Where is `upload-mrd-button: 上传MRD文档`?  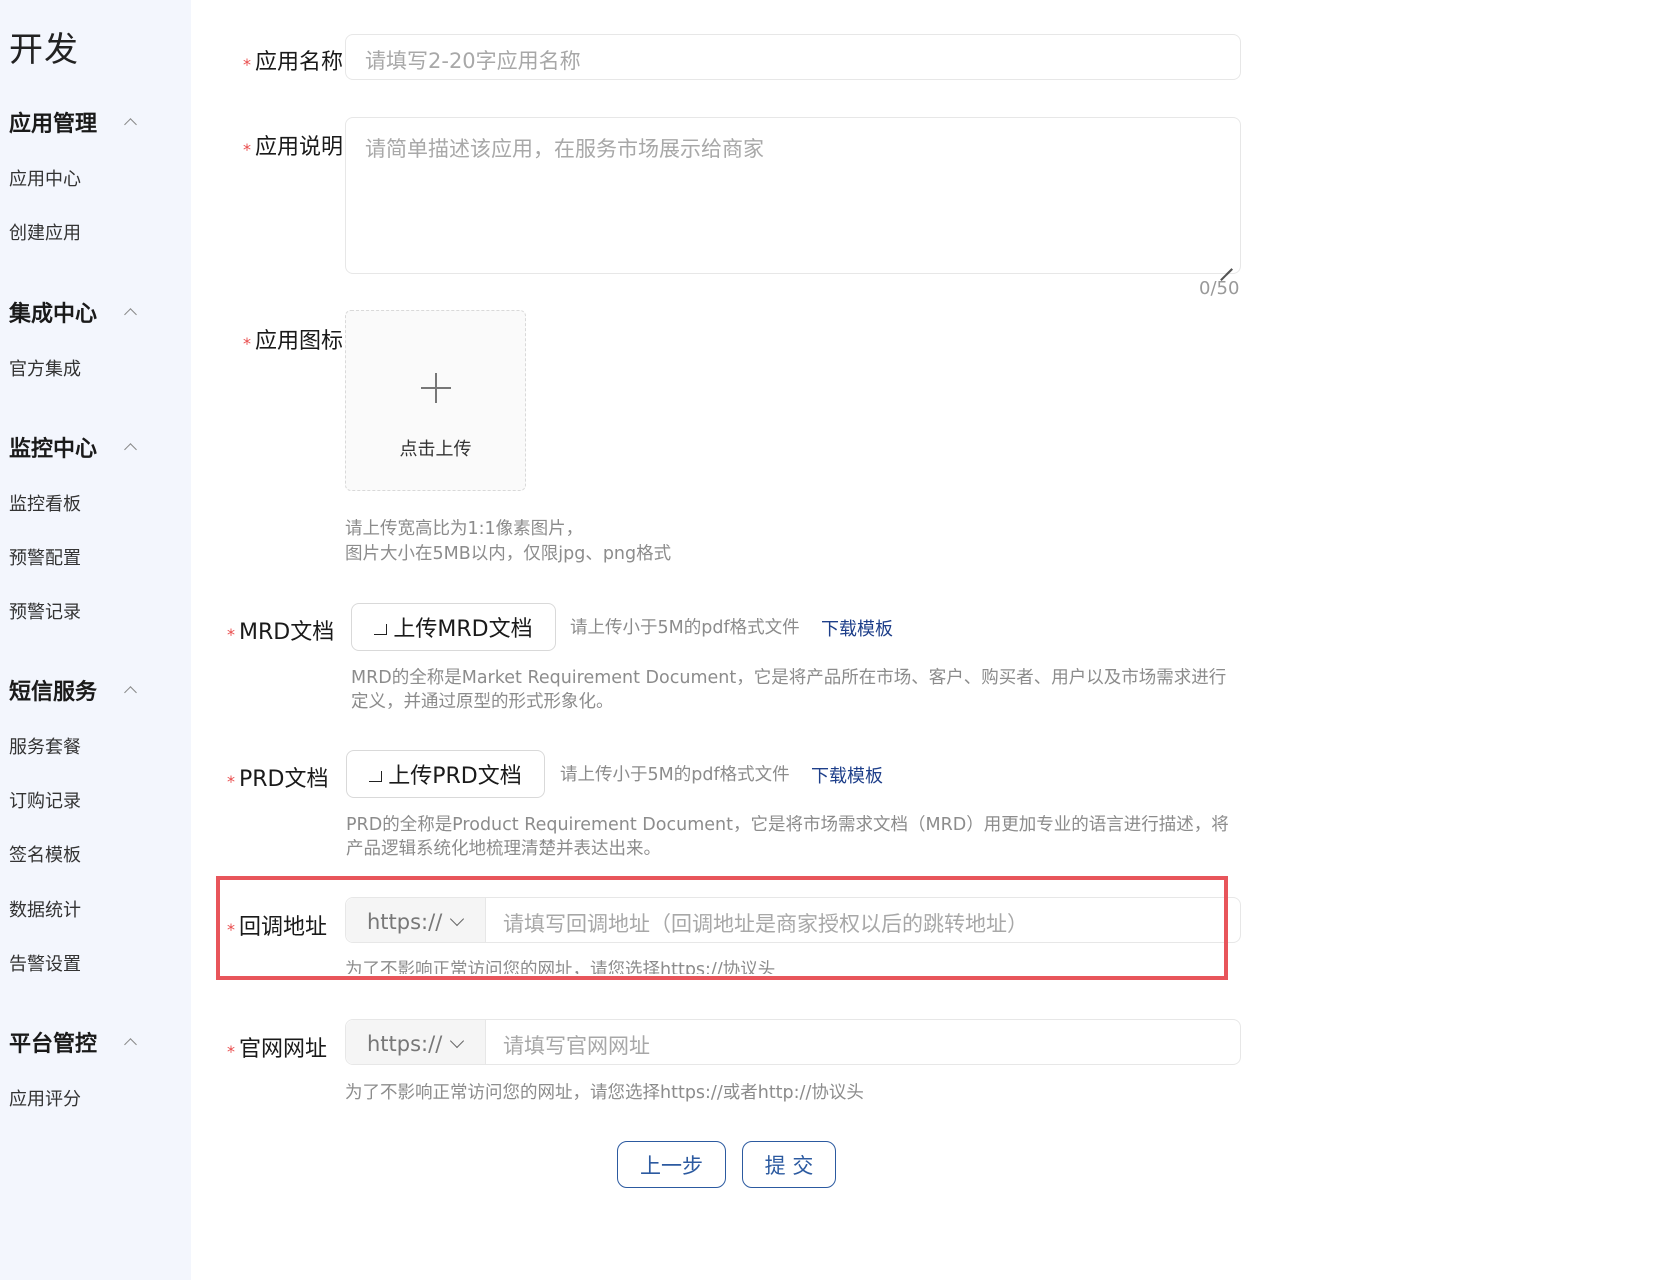
upload-mrd-button: 上传MRD文档 is located at coordinates (453, 627).